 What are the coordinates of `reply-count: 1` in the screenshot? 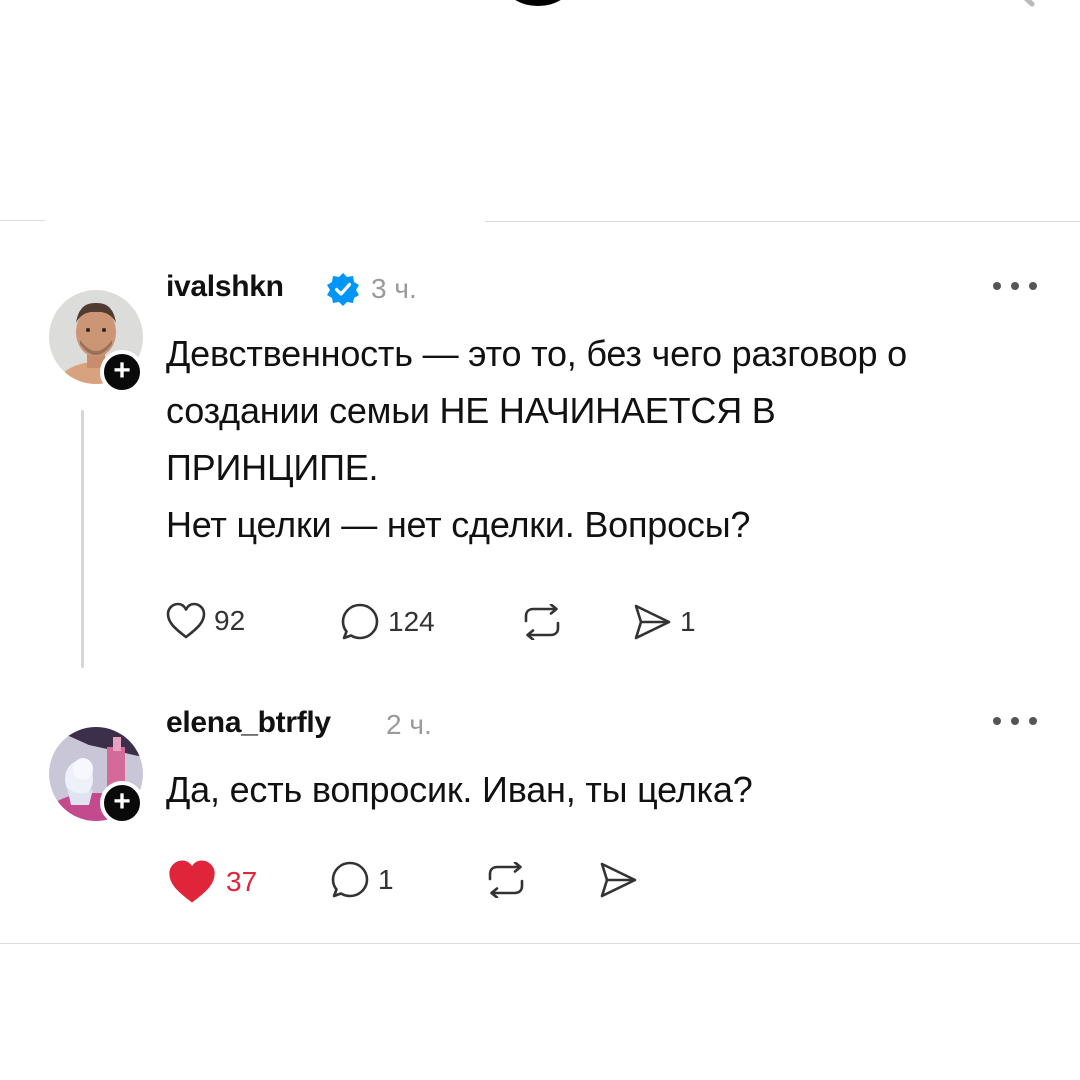 It's located at (386, 879).